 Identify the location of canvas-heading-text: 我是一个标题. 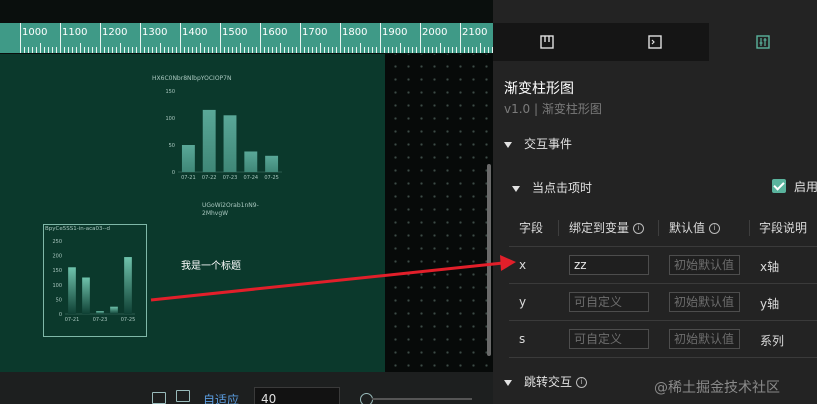
(211, 264).